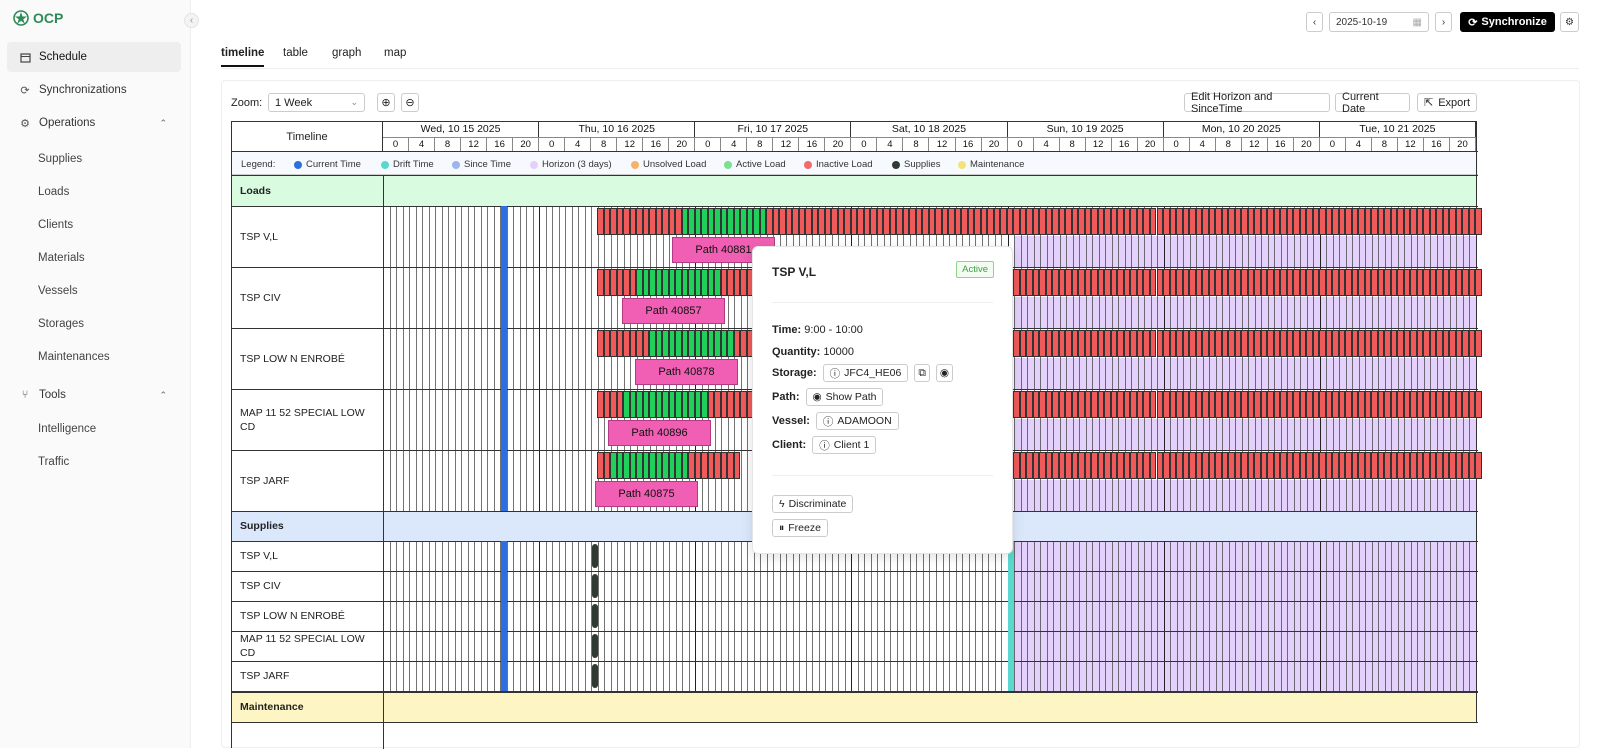 Image resolution: width=1600 pixels, height=749 pixels. I want to click on sidebar-subitem-intelligence: Intelligence, so click(67, 429).